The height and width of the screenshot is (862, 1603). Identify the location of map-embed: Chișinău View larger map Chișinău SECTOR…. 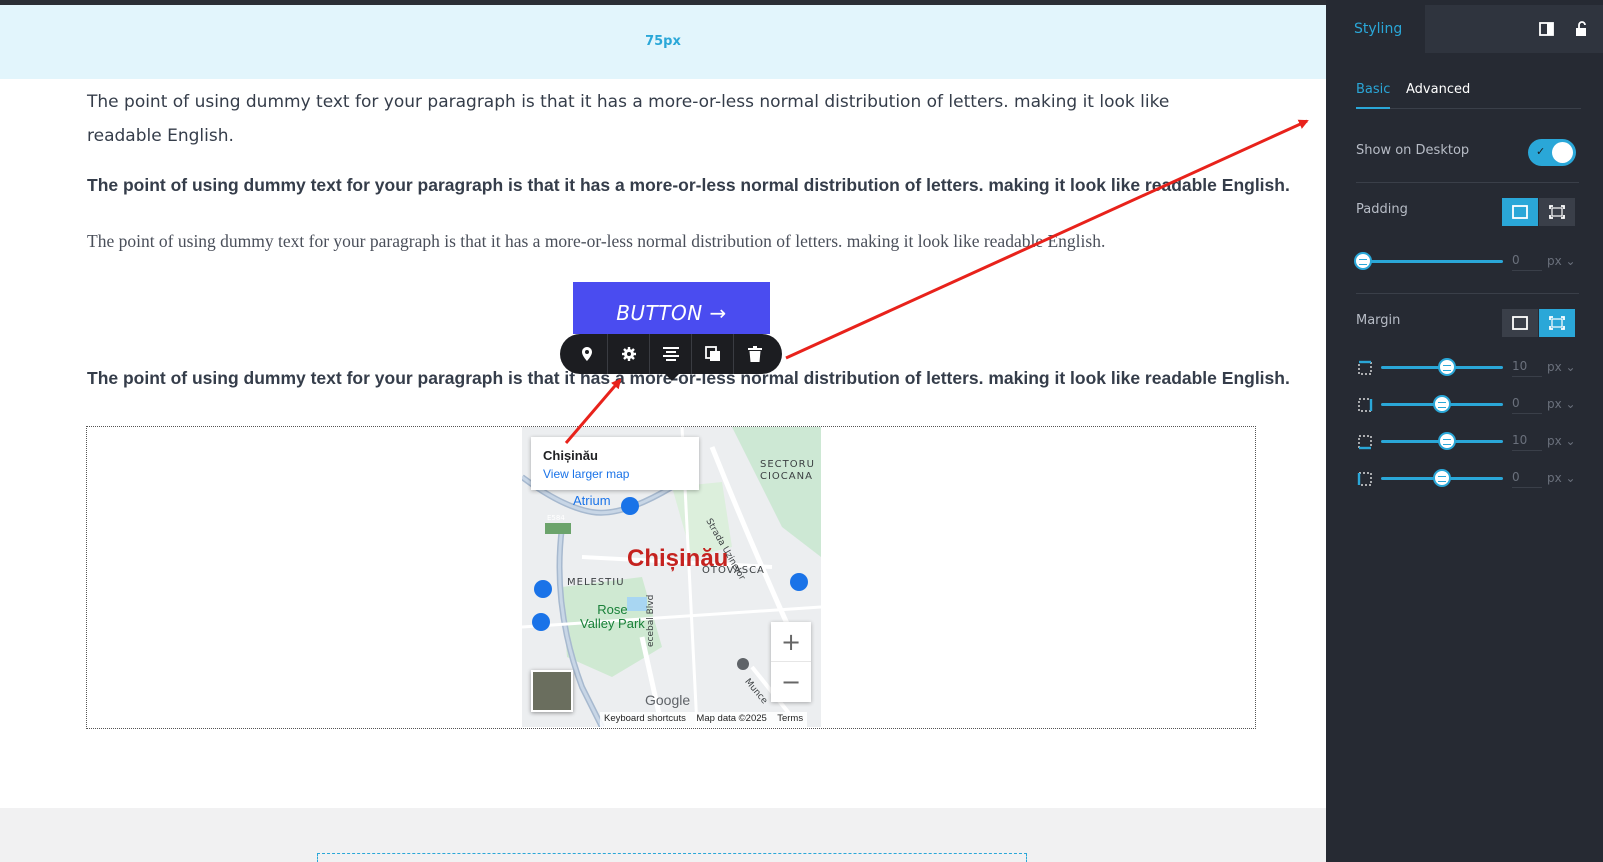
(671, 577).